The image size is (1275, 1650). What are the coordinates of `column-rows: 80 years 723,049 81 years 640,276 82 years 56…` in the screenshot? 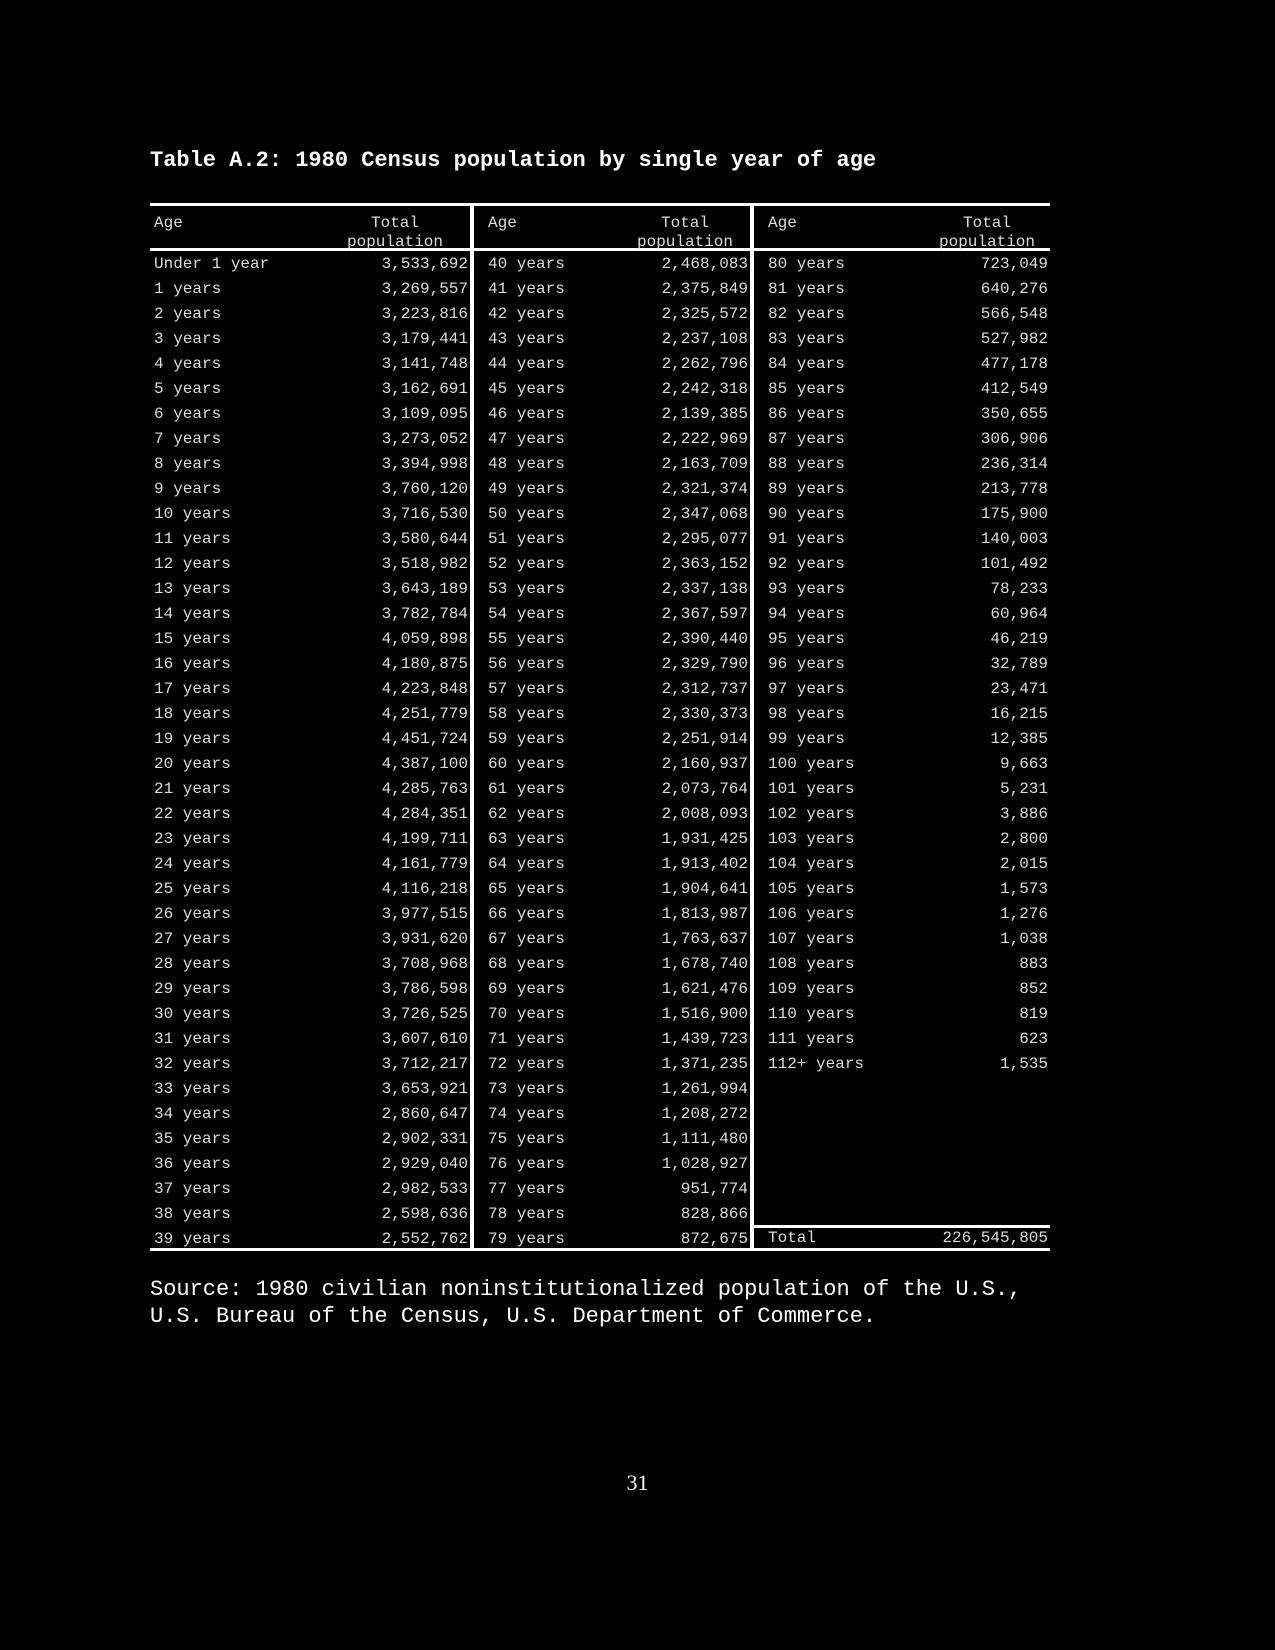 It's located at (902, 664).